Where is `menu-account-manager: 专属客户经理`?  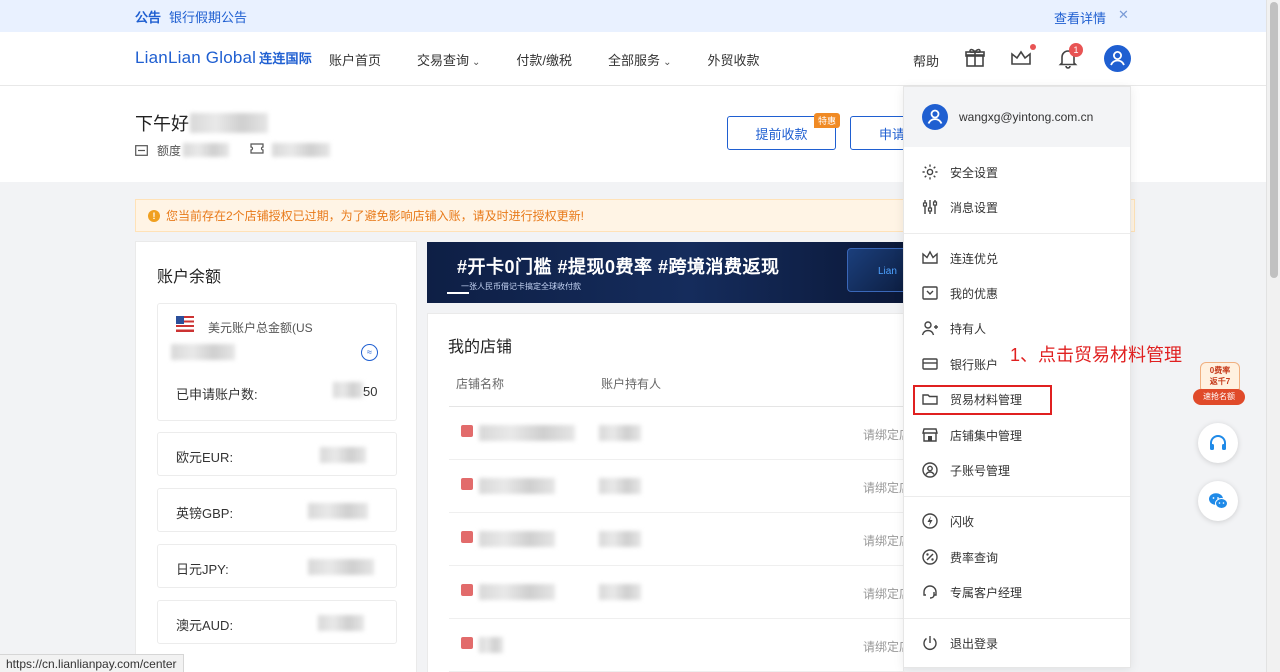 menu-account-manager: 专属客户经理 is located at coordinates (1017, 592).